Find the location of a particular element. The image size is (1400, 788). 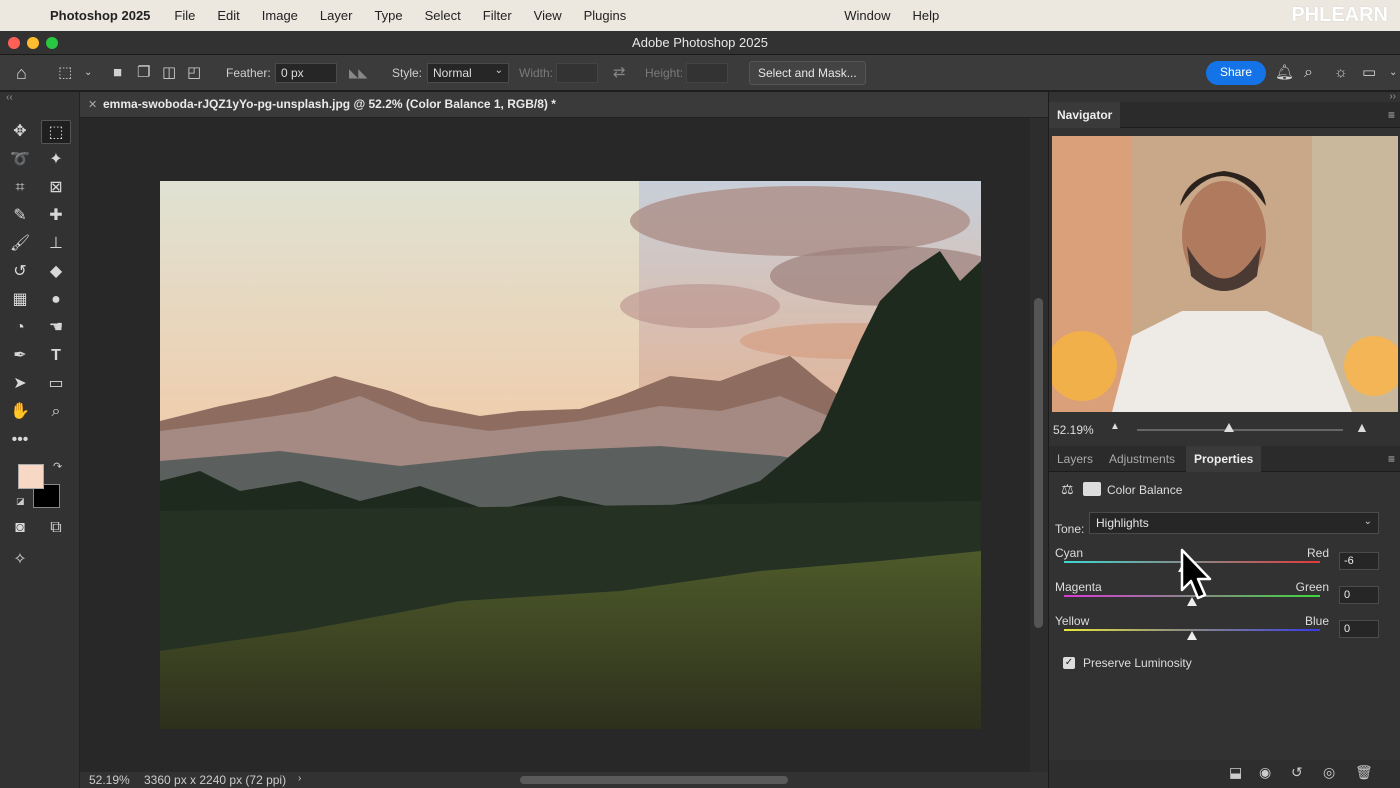

hand-tool-icon: ✋ is located at coordinates (20, 412).